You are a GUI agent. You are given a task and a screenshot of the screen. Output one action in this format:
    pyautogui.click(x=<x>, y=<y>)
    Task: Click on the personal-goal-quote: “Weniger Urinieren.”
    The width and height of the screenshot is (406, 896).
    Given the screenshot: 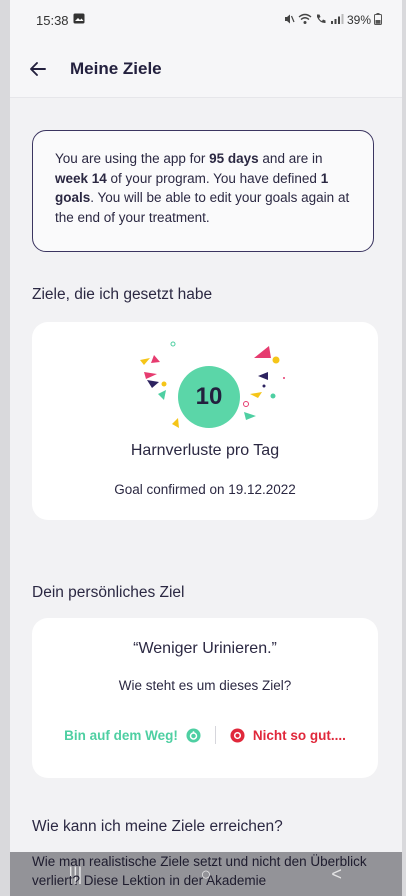 What is the action you would take?
    pyautogui.click(x=205, y=648)
    